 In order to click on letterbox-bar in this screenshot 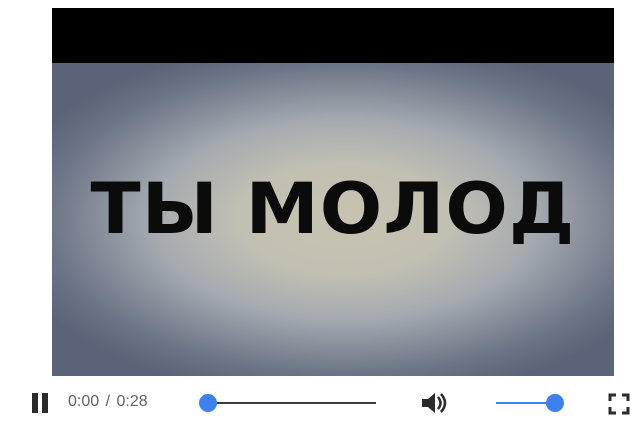, I will do `click(333, 35)`.